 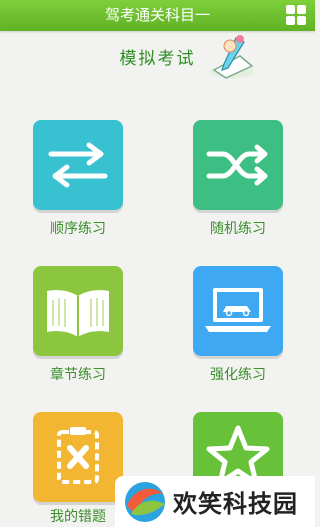 I want to click on my-mistakes-button, so click(x=78, y=457).